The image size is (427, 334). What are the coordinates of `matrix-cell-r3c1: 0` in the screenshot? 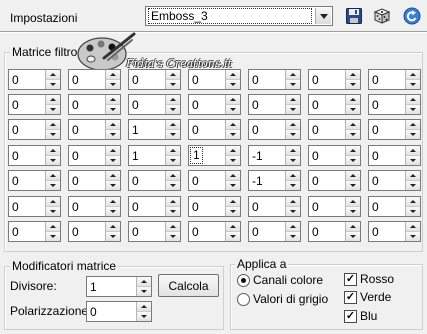 It's located at (34, 129).